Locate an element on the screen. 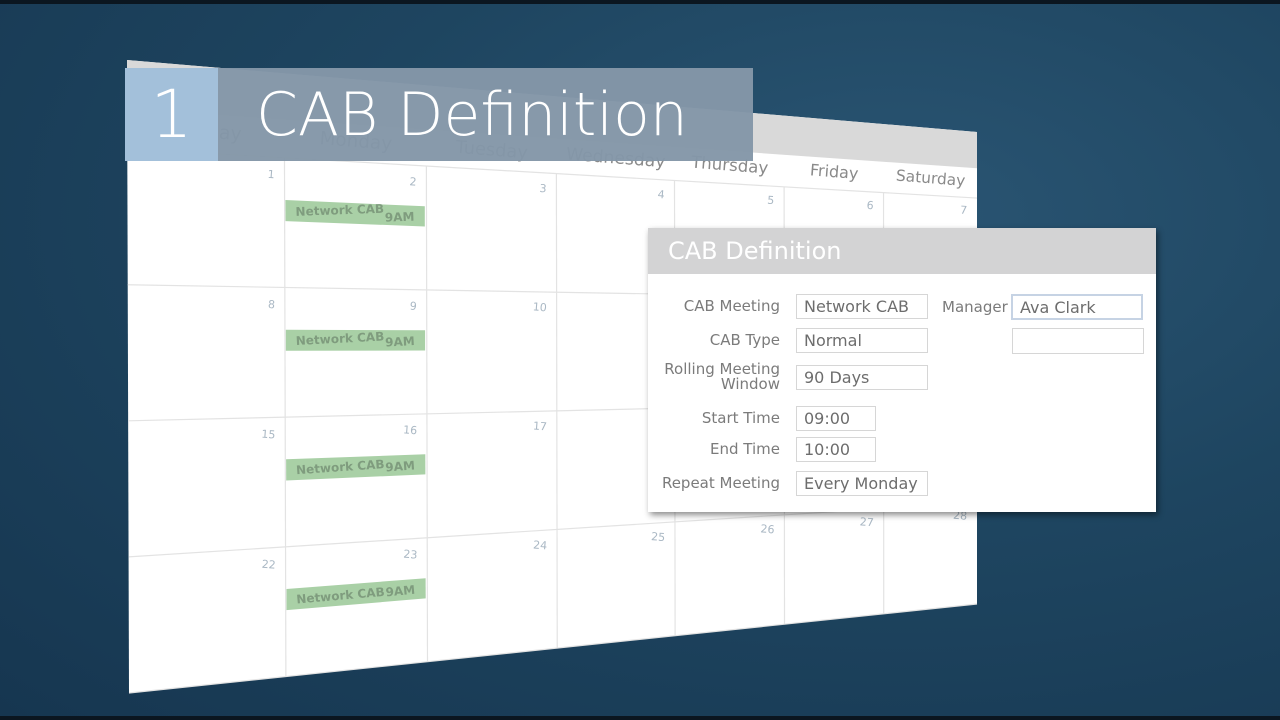 The width and height of the screenshot is (1280, 720). repeat-meeting-row: Repeat Meeting Every Monday is located at coordinates (788, 483).